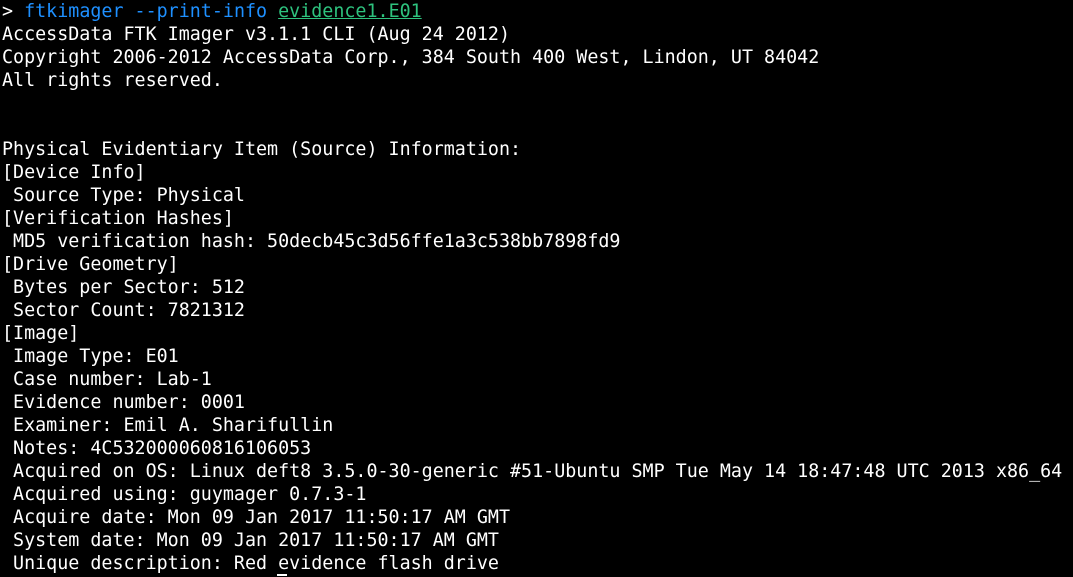 This screenshot has width=1073, height=577. Describe the element at coordinates (118, 218) in the screenshot. I see `output-line-verification-hashes-header: [Verification Hashes]` at that location.